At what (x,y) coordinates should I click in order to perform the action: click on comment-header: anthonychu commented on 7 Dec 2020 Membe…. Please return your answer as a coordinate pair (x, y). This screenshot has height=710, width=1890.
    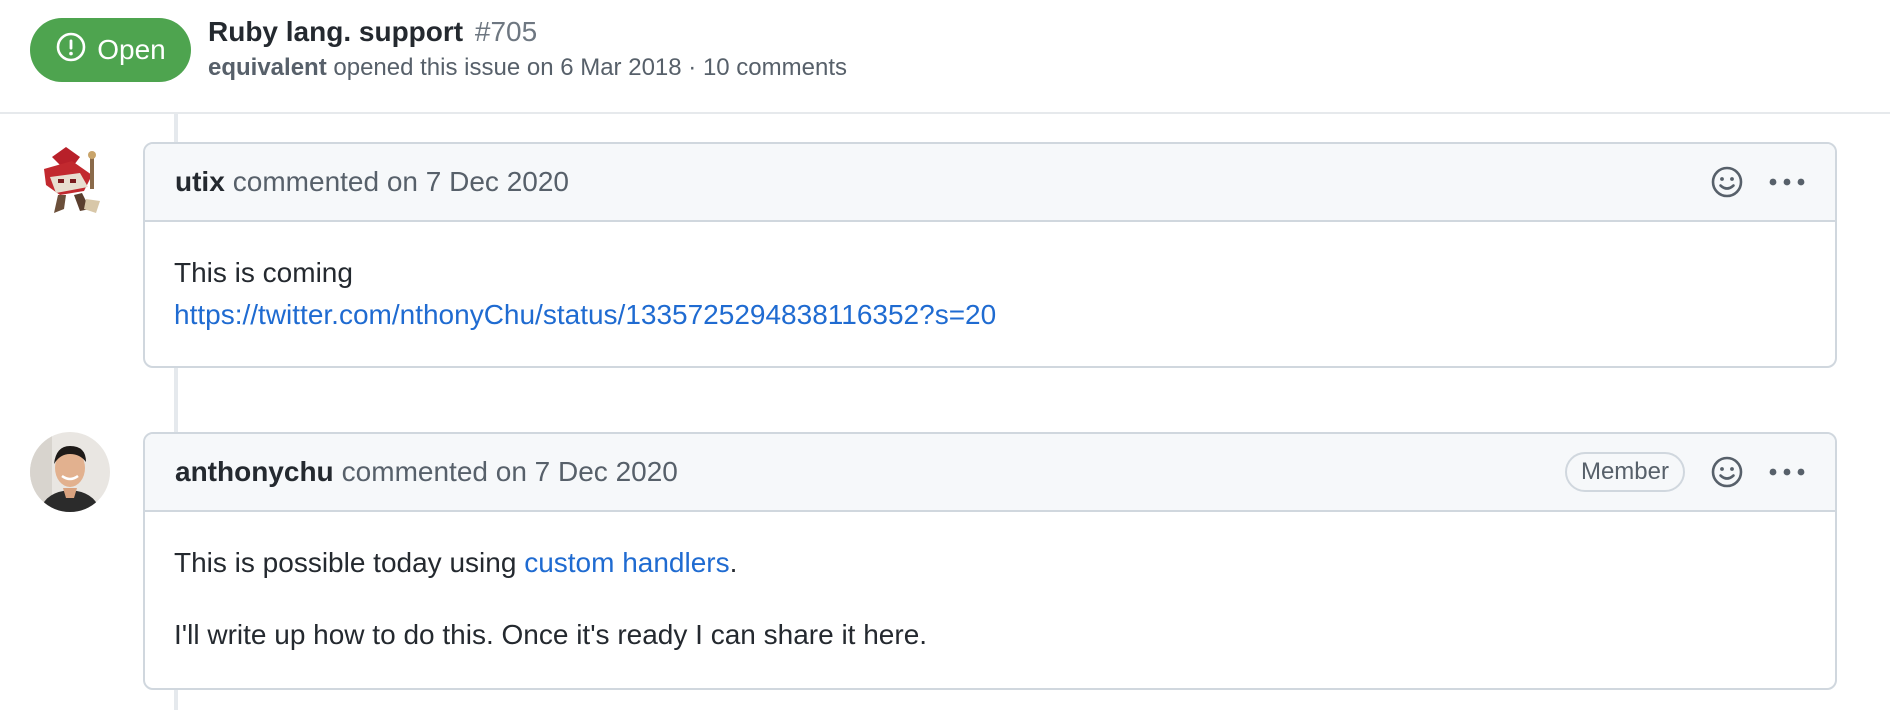
    Looking at the image, I should click on (990, 473).